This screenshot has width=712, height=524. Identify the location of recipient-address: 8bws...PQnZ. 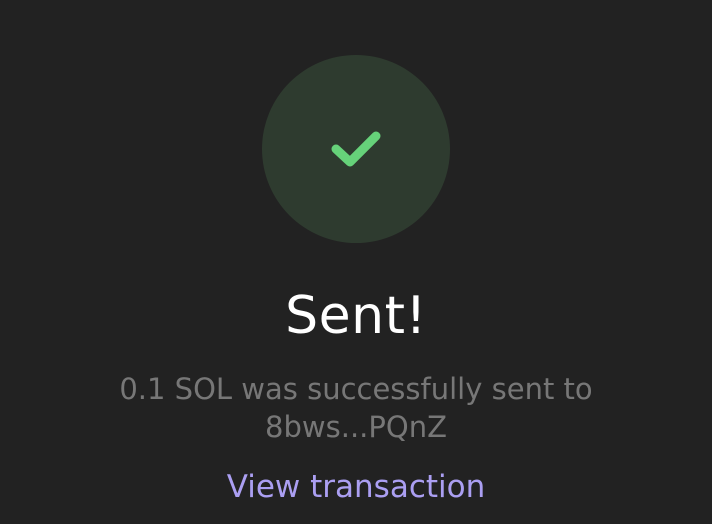
(356, 427).